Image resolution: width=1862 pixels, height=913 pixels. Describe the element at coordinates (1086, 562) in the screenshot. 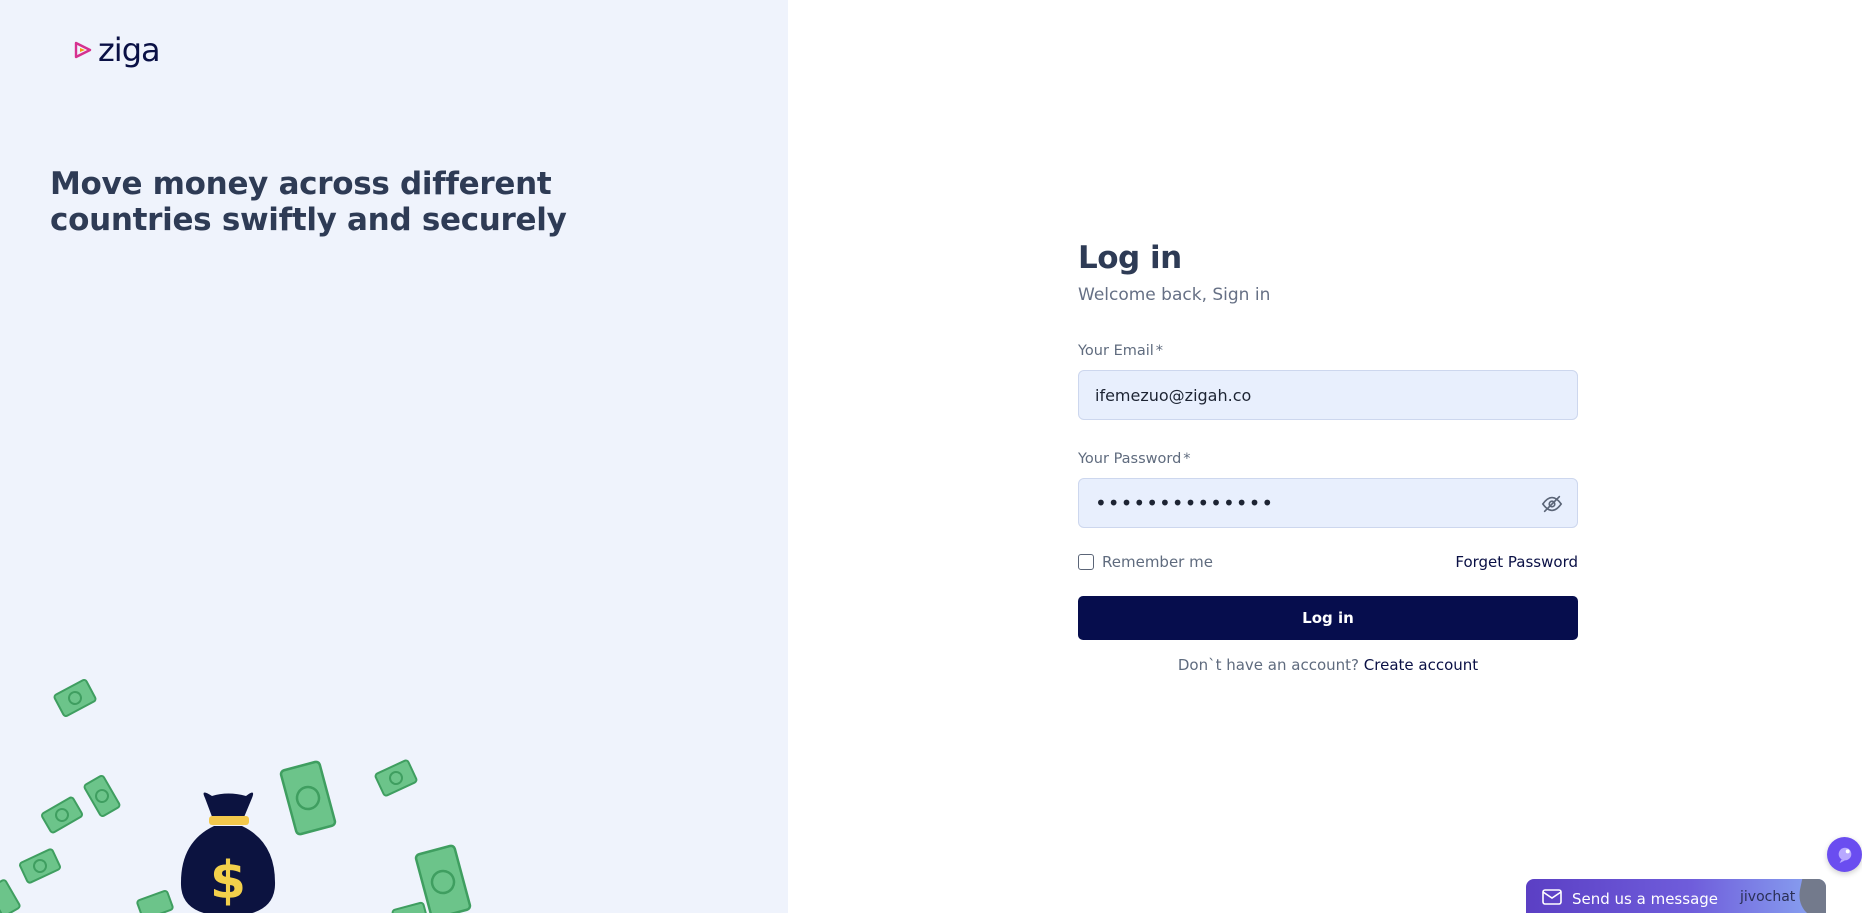

I see `remember-me-checkbox` at that location.